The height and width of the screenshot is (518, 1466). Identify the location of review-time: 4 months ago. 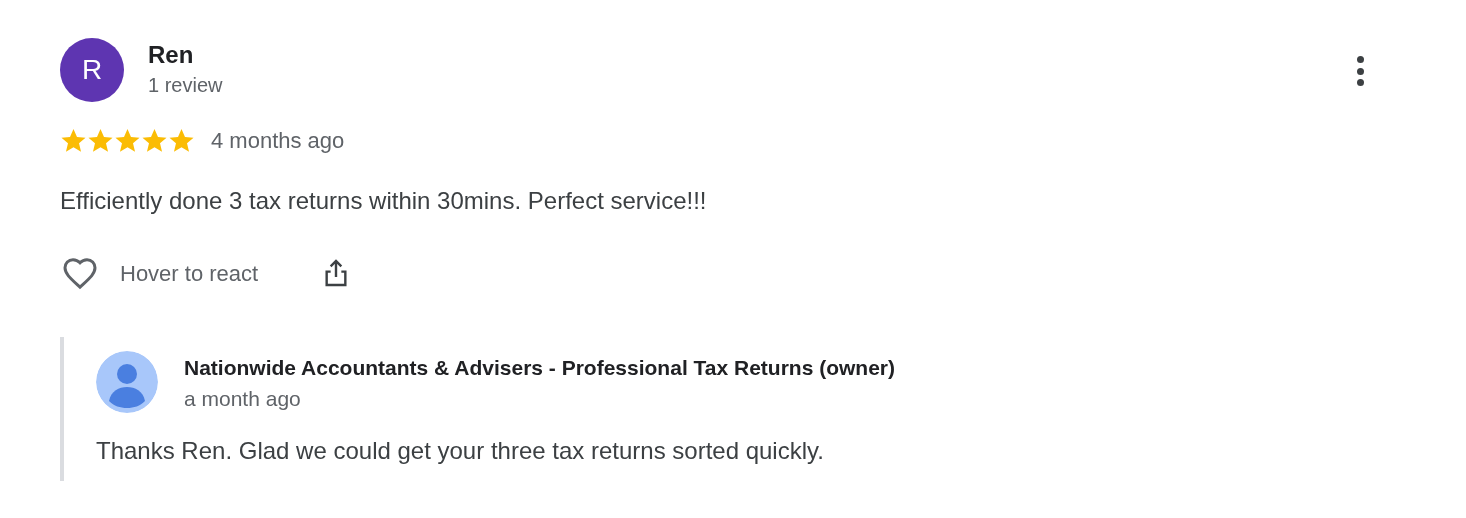
(278, 141).